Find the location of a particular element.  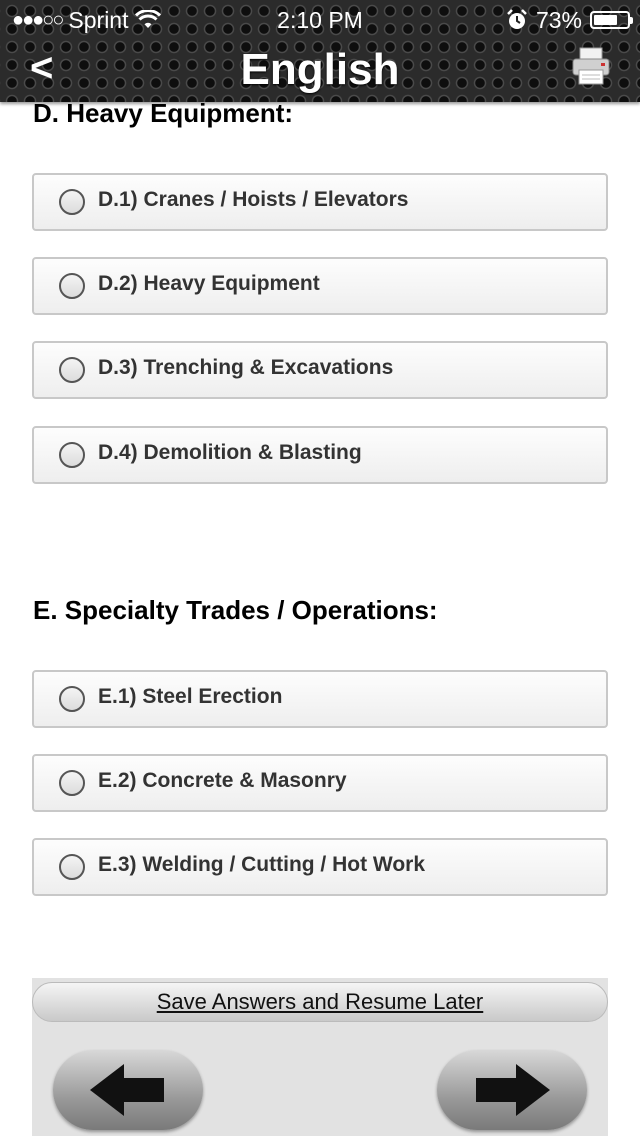

option-d4-demolition: D.4) Demolition & Blasting is located at coordinates (320, 455).